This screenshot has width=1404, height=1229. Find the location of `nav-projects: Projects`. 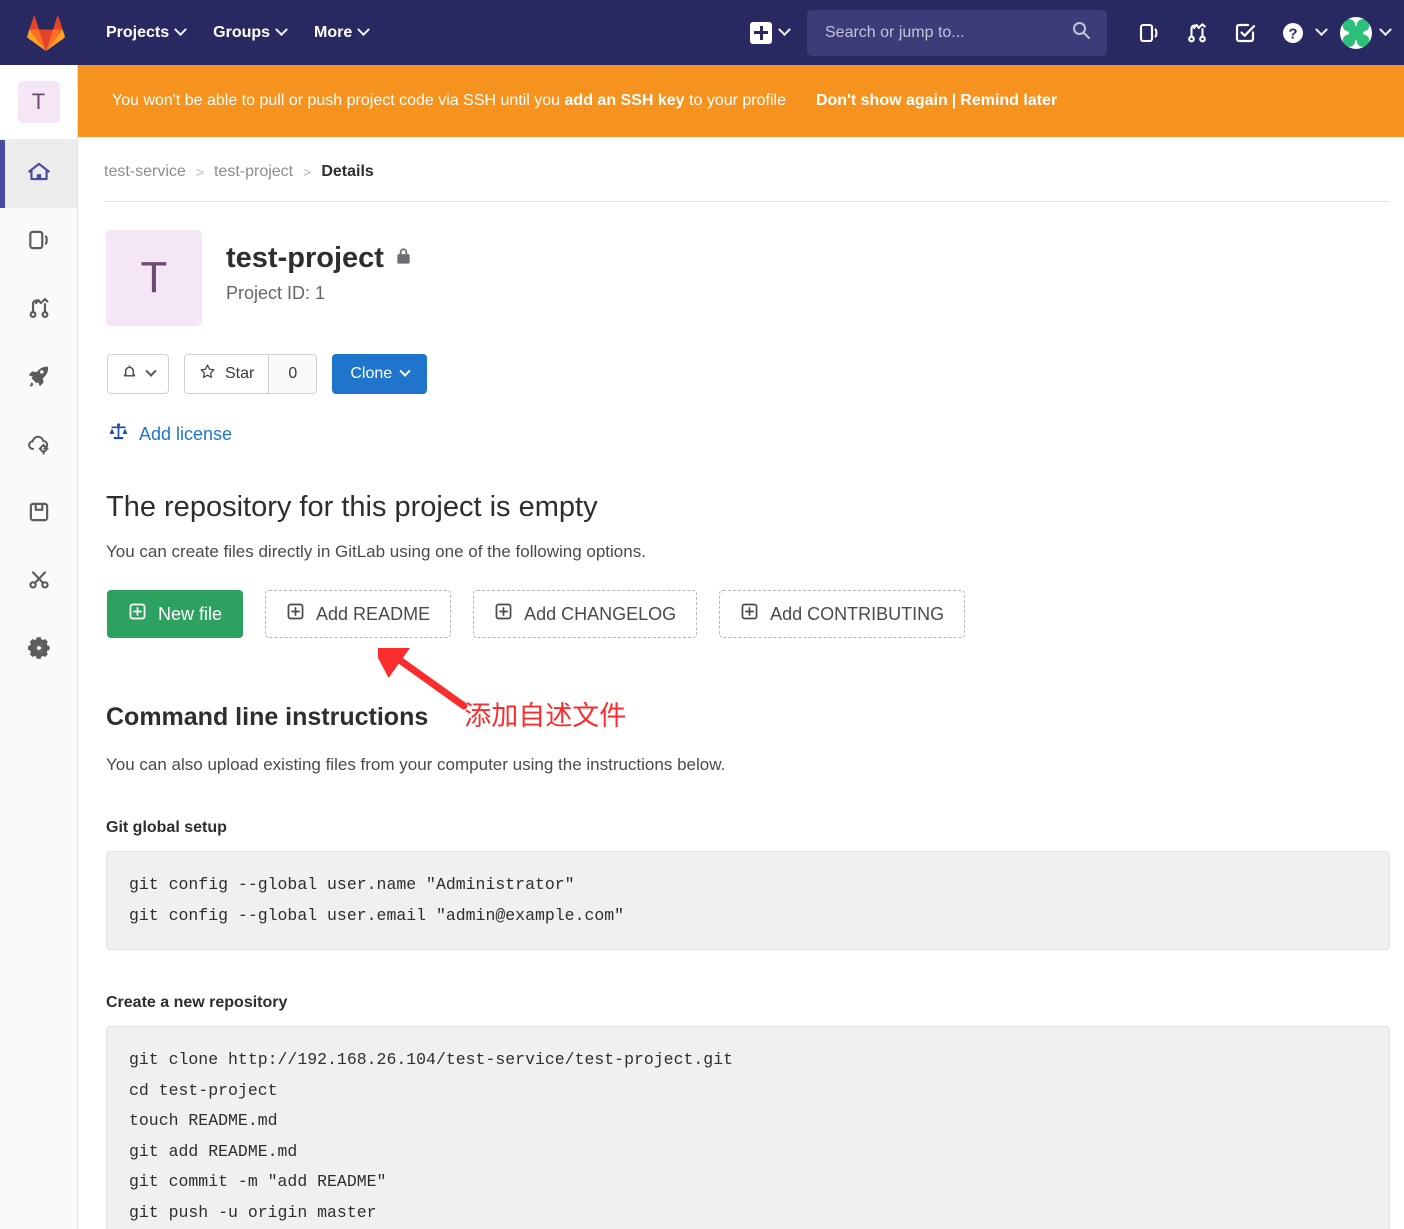

nav-projects: Projects is located at coordinates (145, 33).